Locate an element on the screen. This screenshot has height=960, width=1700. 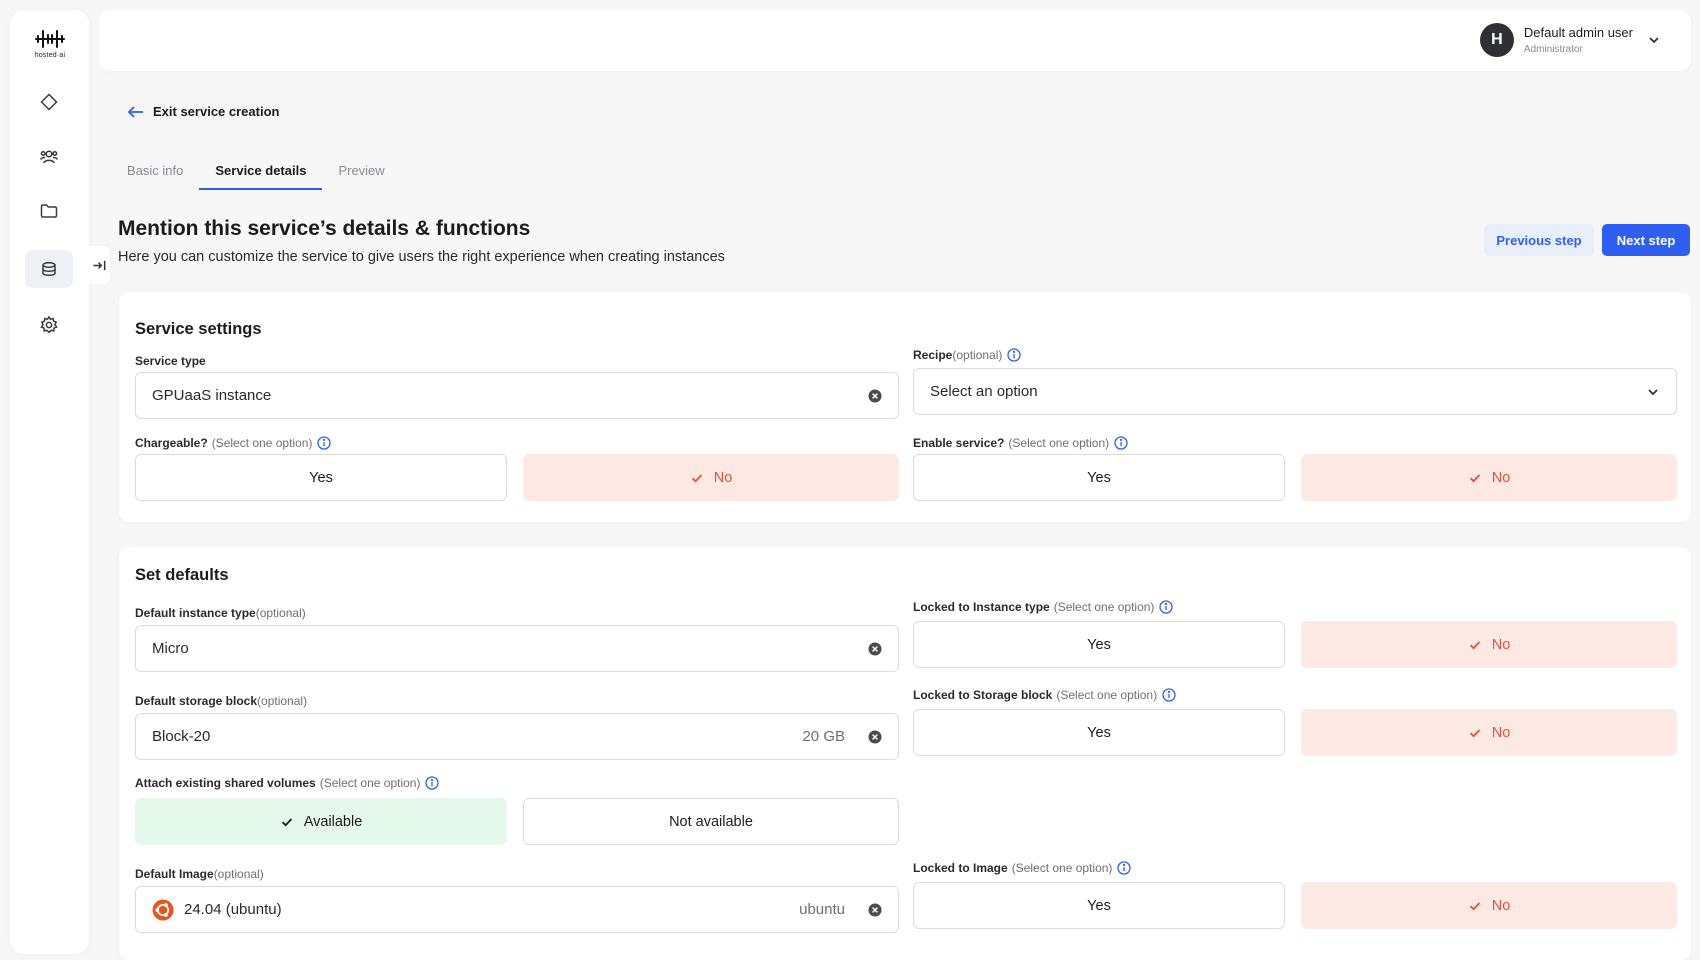
locked-instance-label-text: Locked to Instance type is located at coordinates (981, 607).